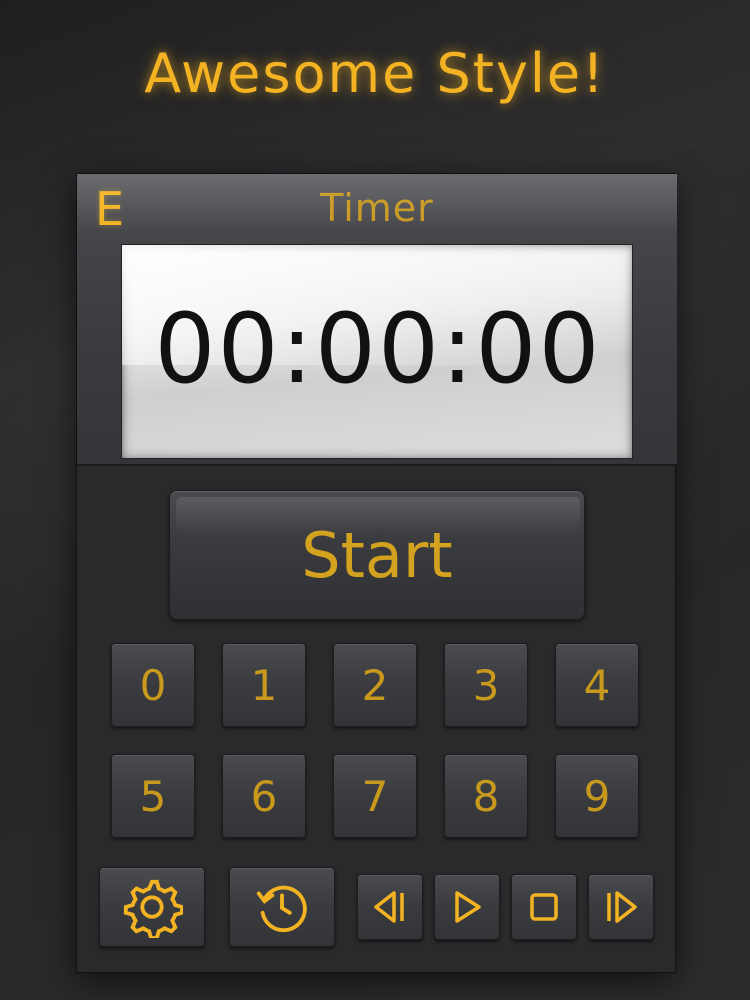  I want to click on play-button, so click(467, 907).